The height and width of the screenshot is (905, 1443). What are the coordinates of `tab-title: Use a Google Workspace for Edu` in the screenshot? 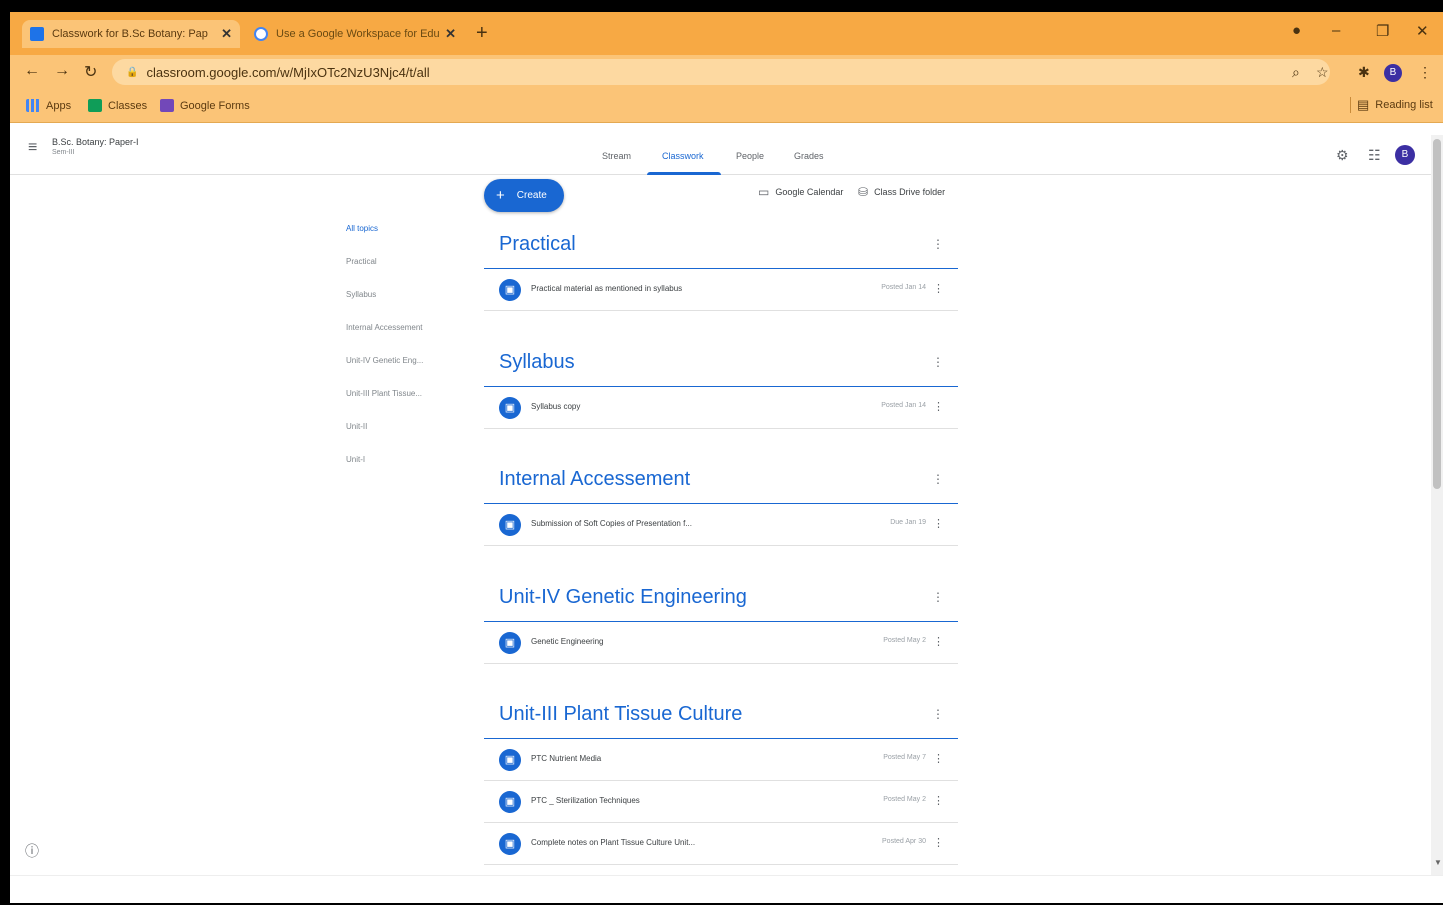 It's located at (358, 34).